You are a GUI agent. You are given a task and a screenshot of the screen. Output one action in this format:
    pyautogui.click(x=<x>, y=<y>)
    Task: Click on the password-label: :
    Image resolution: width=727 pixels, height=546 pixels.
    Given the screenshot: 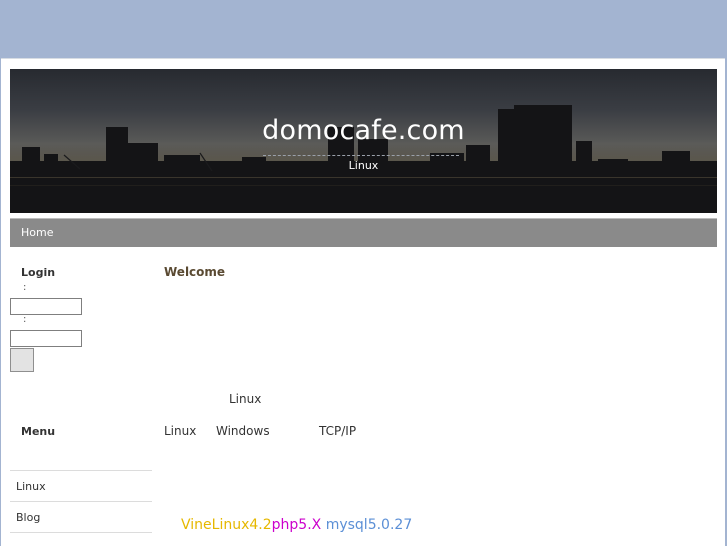 What is the action you would take?
    pyautogui.click(x=25, y=319)
    